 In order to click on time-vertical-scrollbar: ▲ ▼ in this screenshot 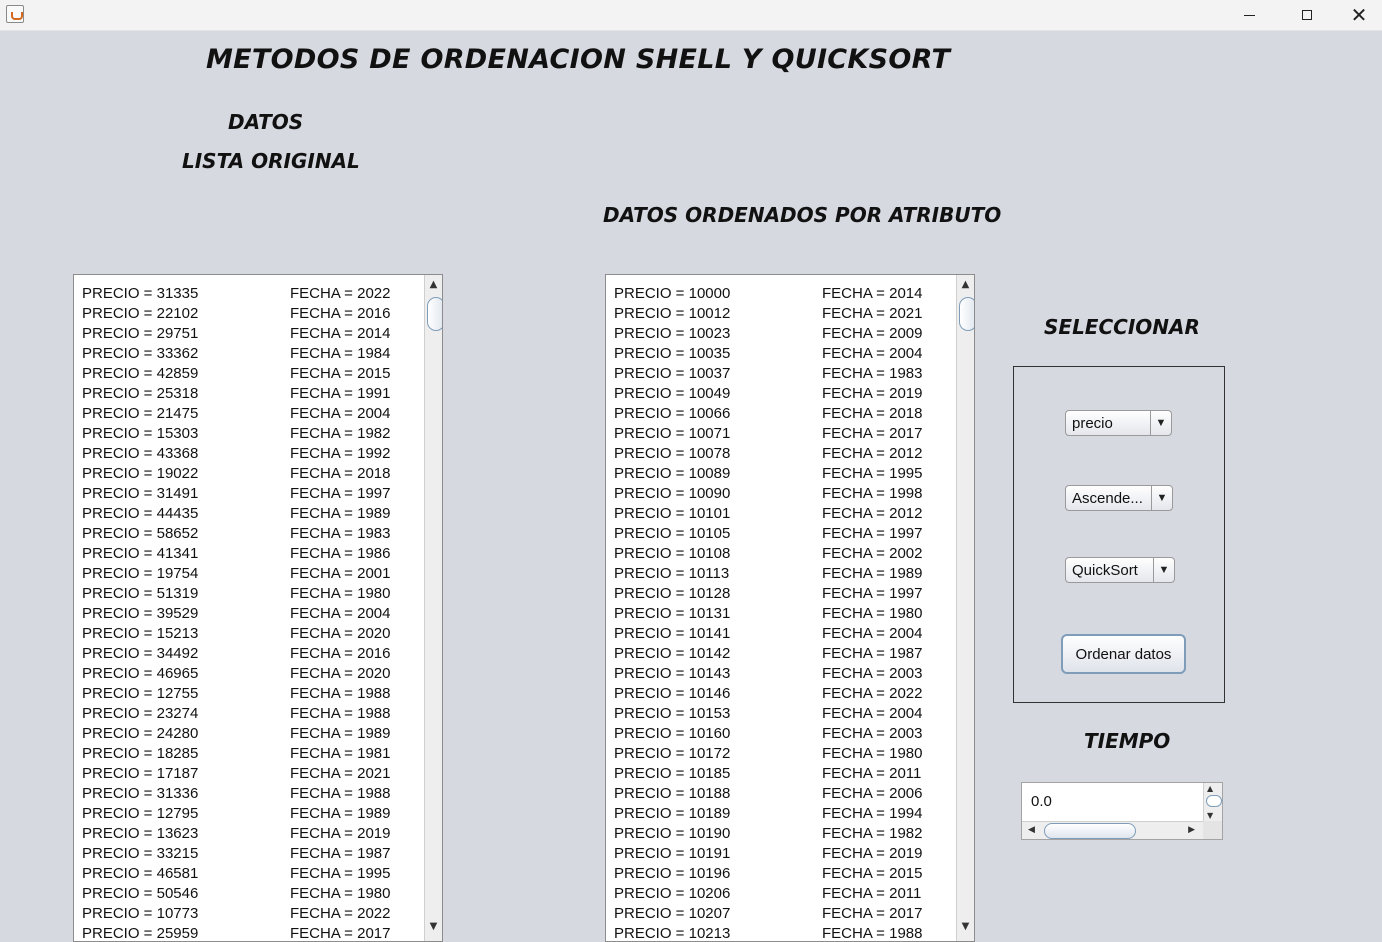, I will do `click(1212, 802)`.